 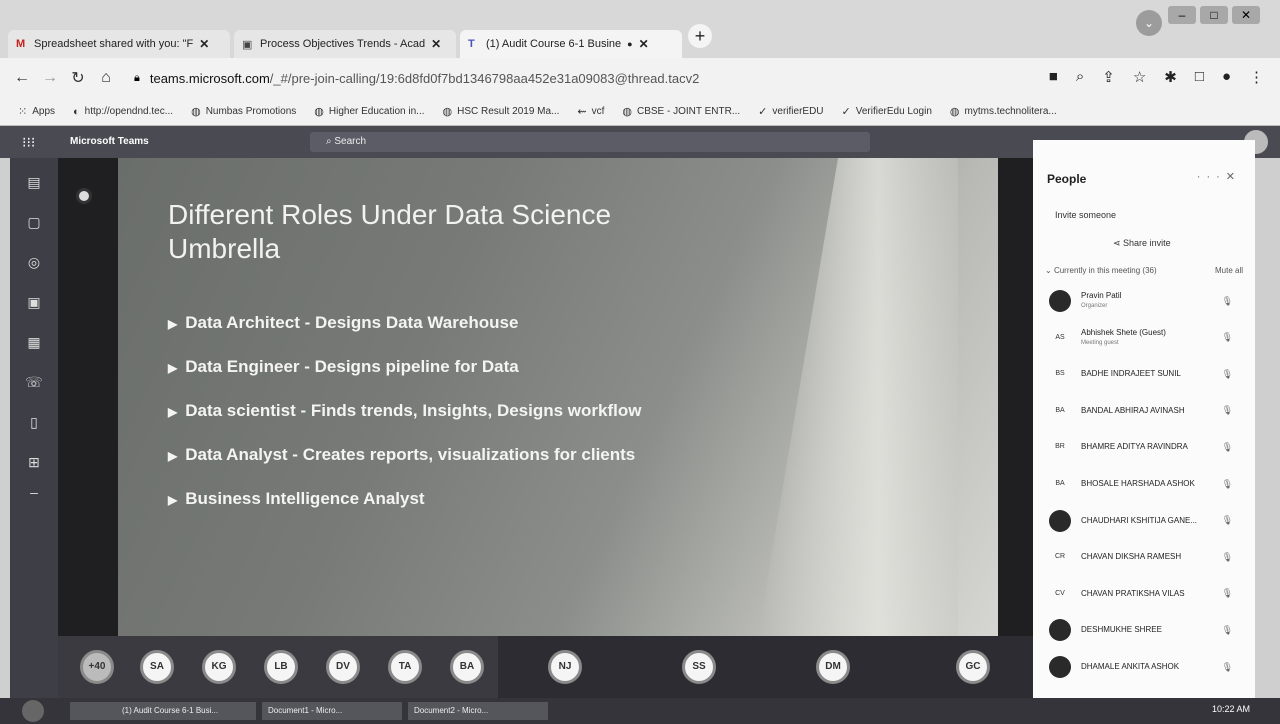 What do you see at coordinates (34, 186) in the screenshot?
I see `activity-icon: ▤` at bounding box center [34, 186].